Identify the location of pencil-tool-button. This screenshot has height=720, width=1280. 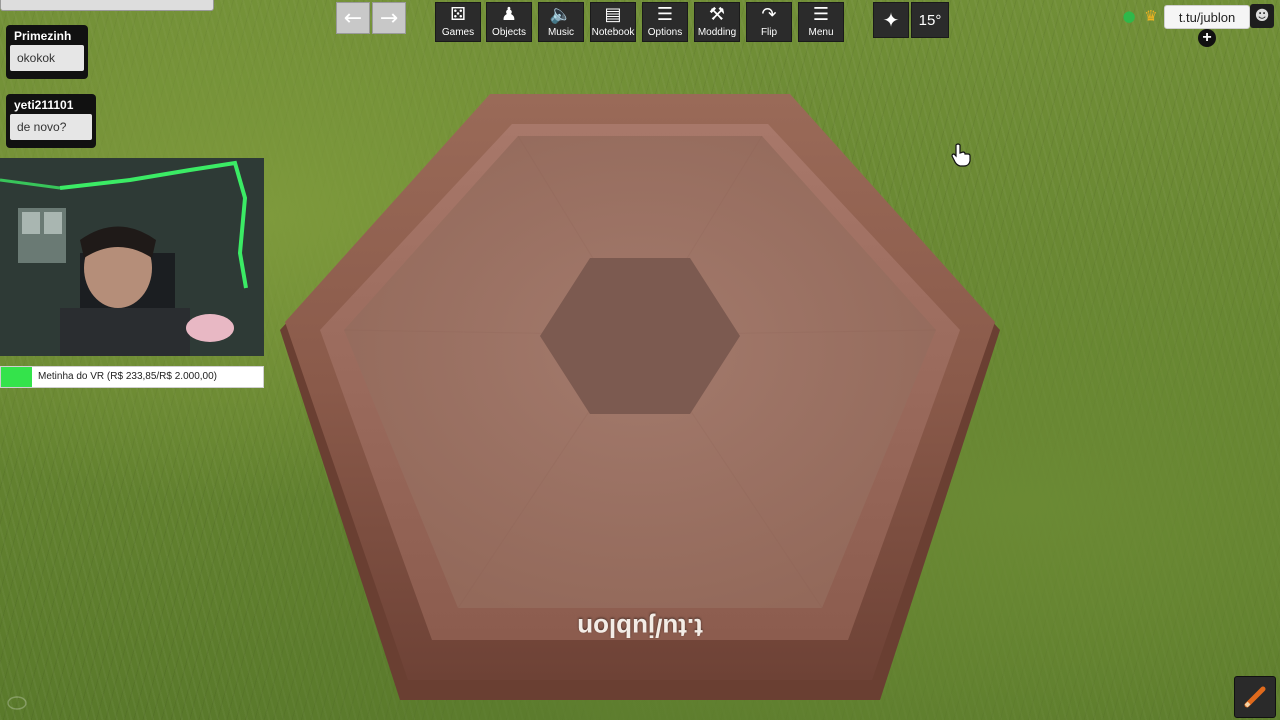
(1255, 697).